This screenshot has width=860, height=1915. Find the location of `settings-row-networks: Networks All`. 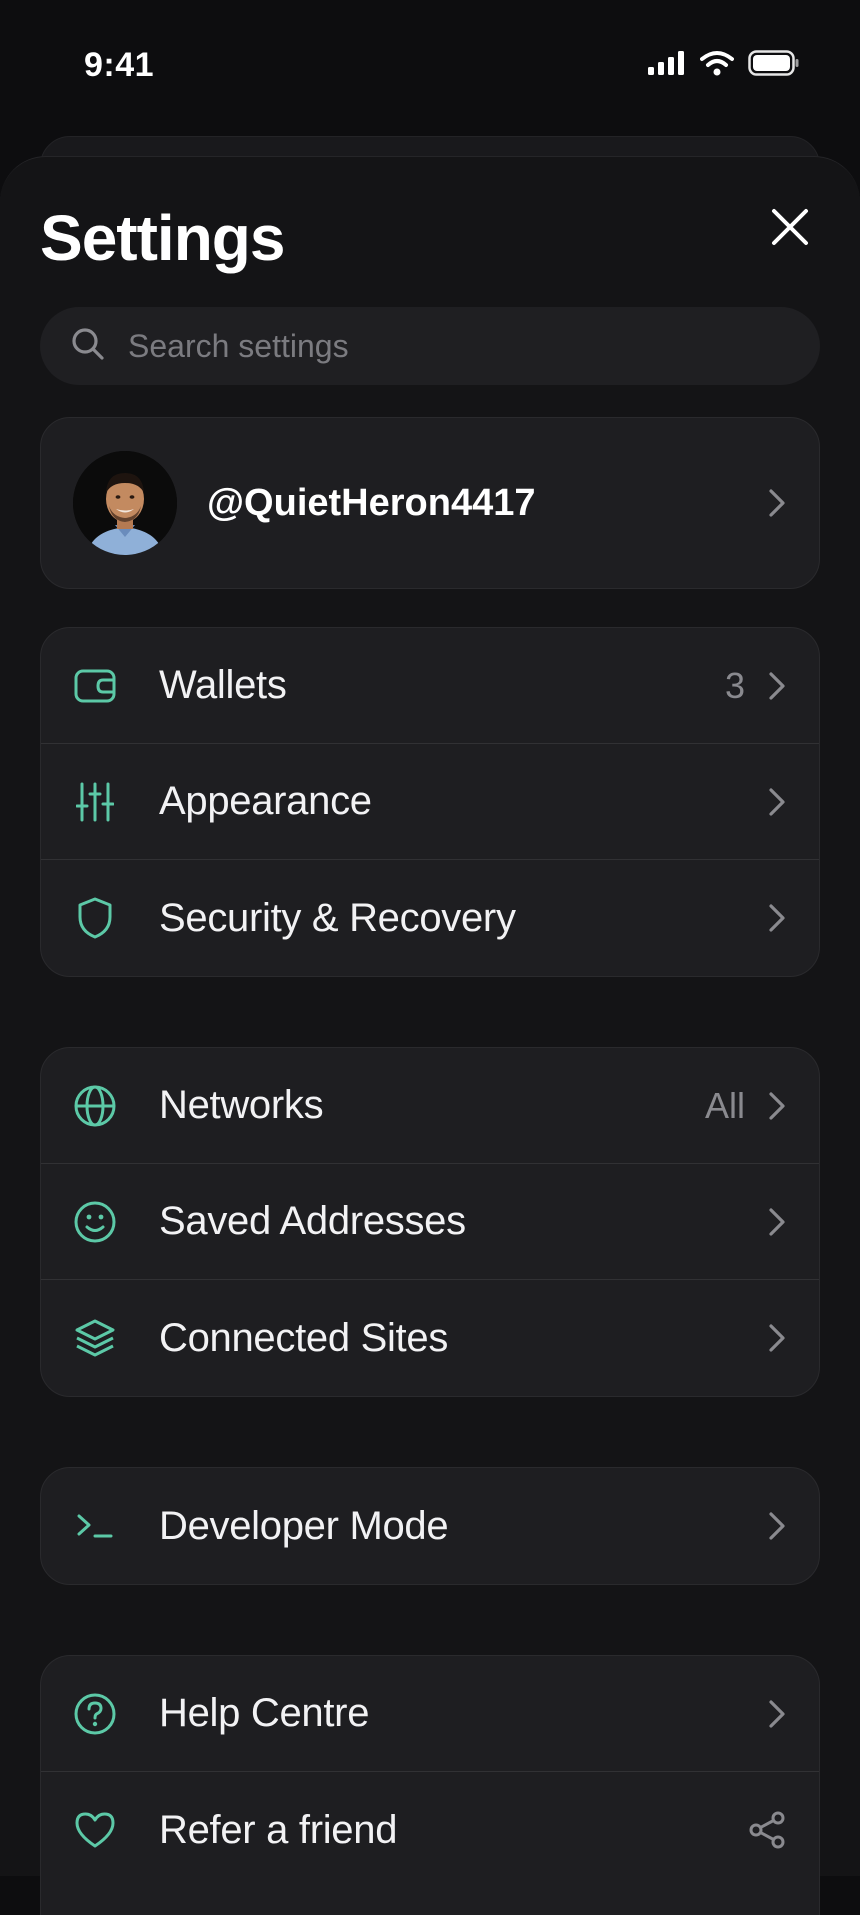

settings-row-networks: Networks All is located at coordinates (430, 1106).